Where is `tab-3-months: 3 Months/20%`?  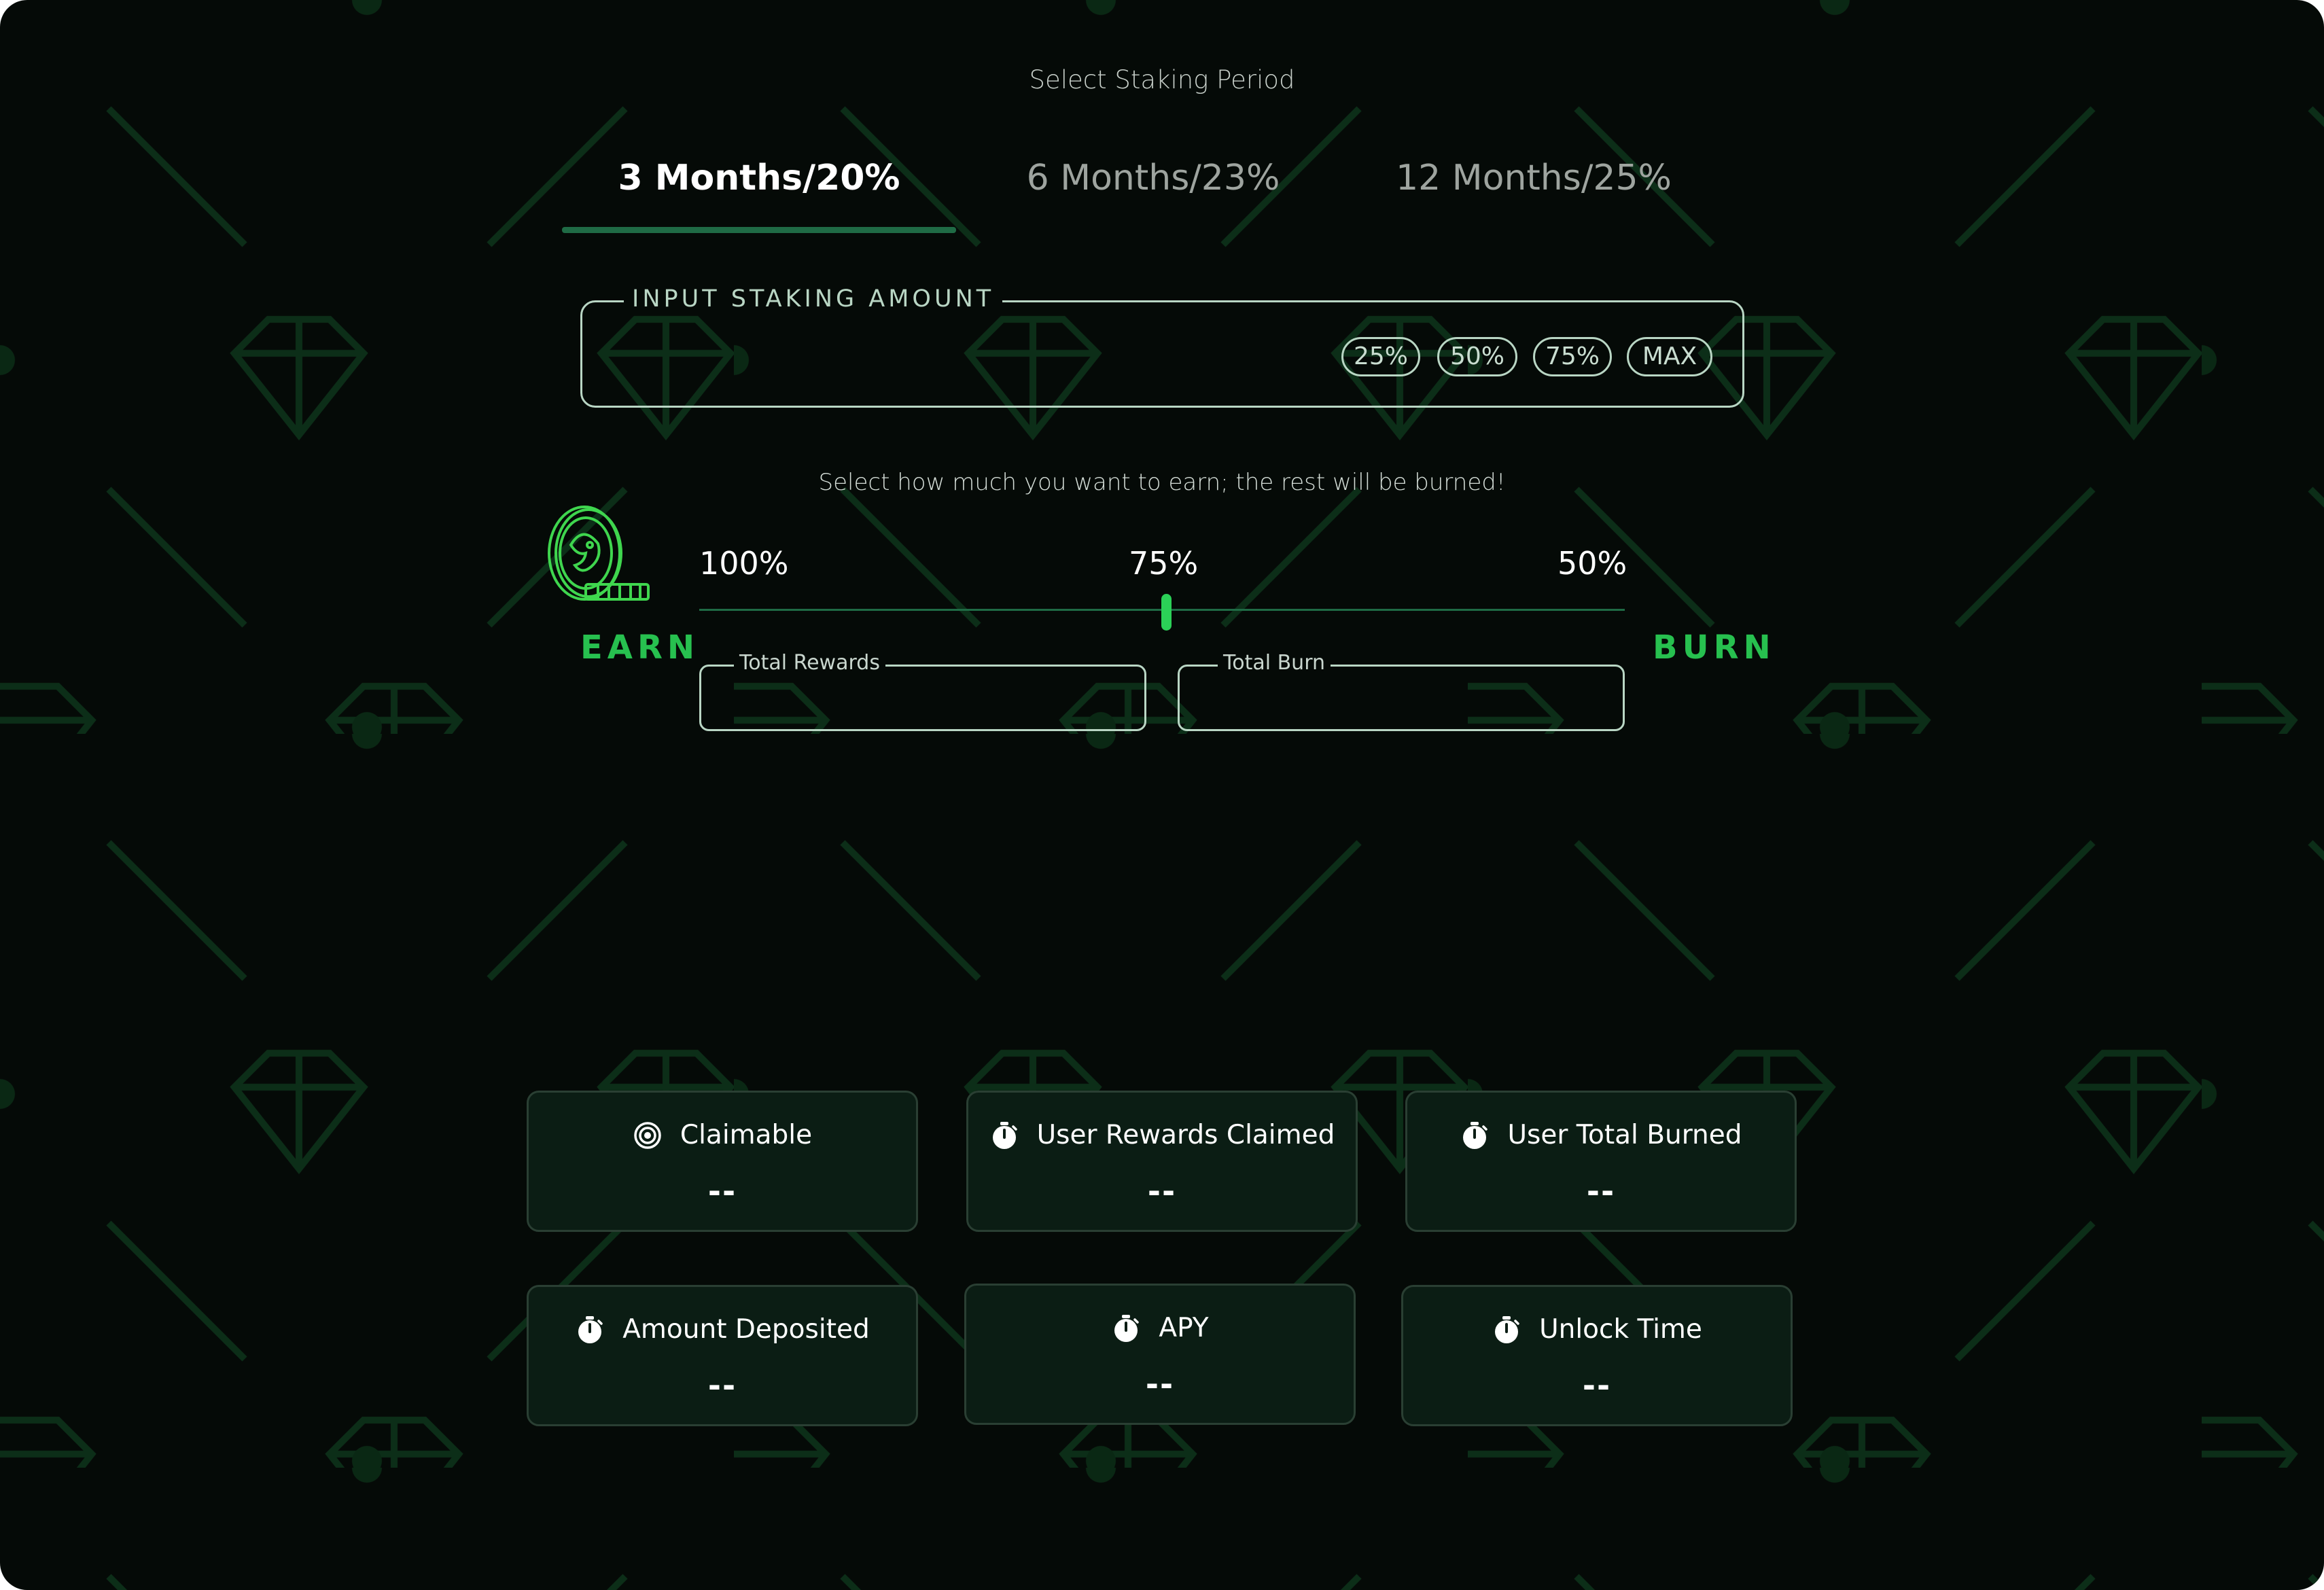 tab-3-months: 3 Months/20% is located at coordinates (759, 187).